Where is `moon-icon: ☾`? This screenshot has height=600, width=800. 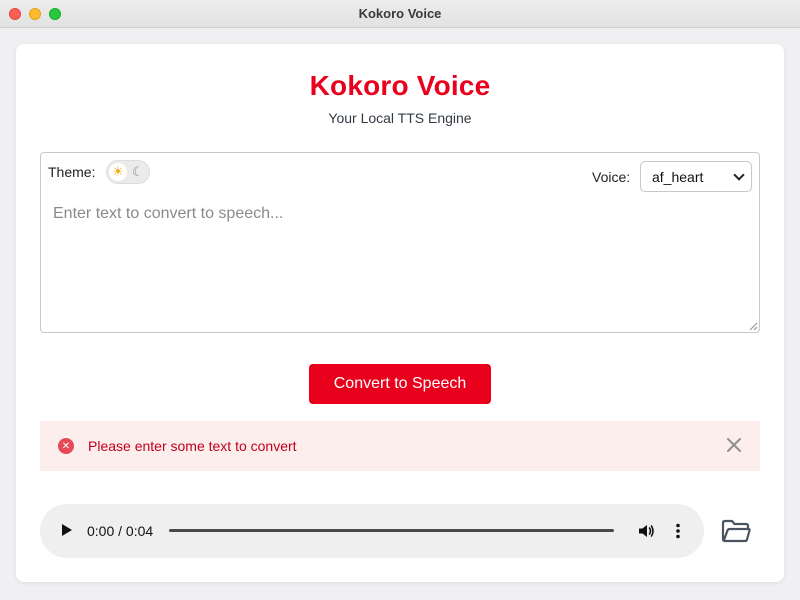
moon-icon: ☾ is located at coordinates (138, 171).